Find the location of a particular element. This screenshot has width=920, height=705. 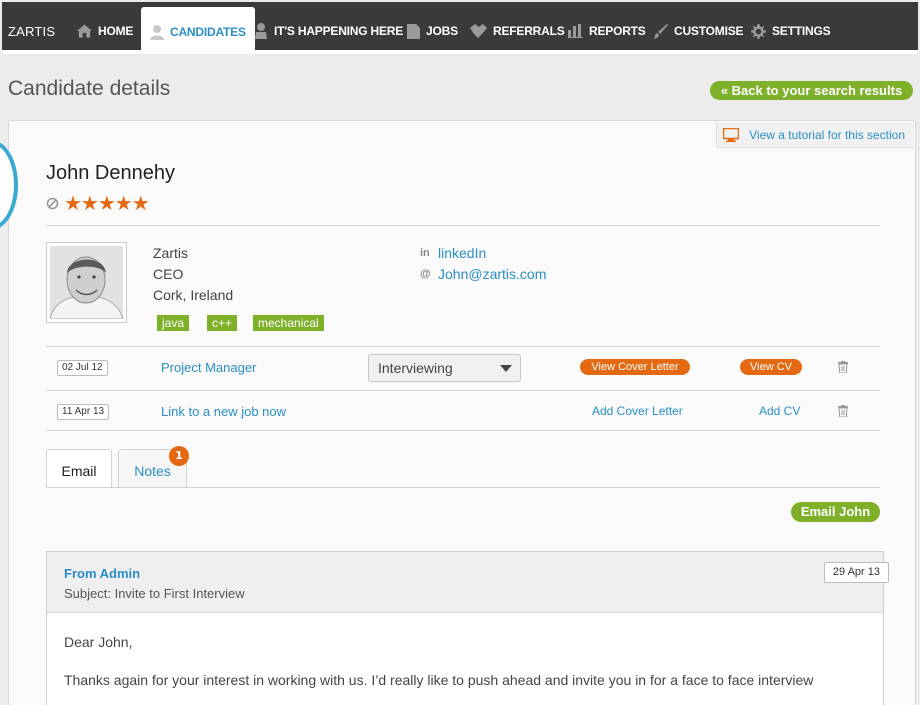

nav-customise-label: CUSTOMISE is located at coordinates (709, 31).